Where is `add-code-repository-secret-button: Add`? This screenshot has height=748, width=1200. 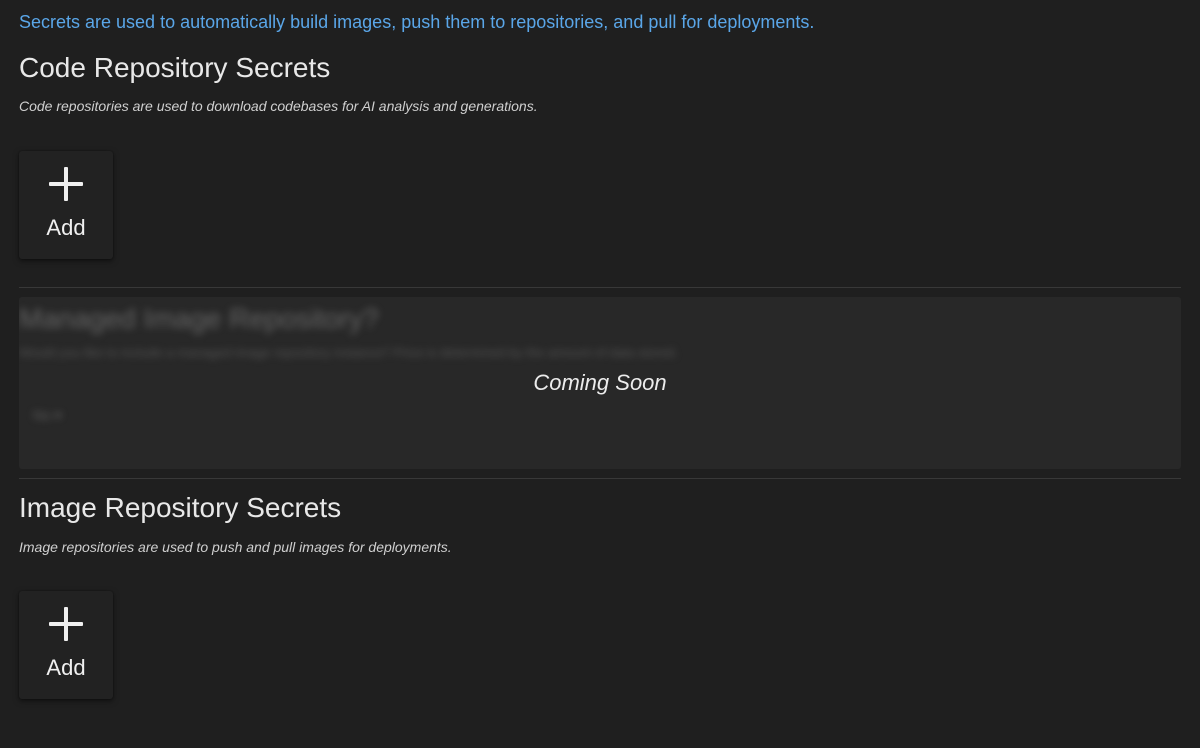
add-code-repository-secret-button: Add is located at coordinates (66, 205).